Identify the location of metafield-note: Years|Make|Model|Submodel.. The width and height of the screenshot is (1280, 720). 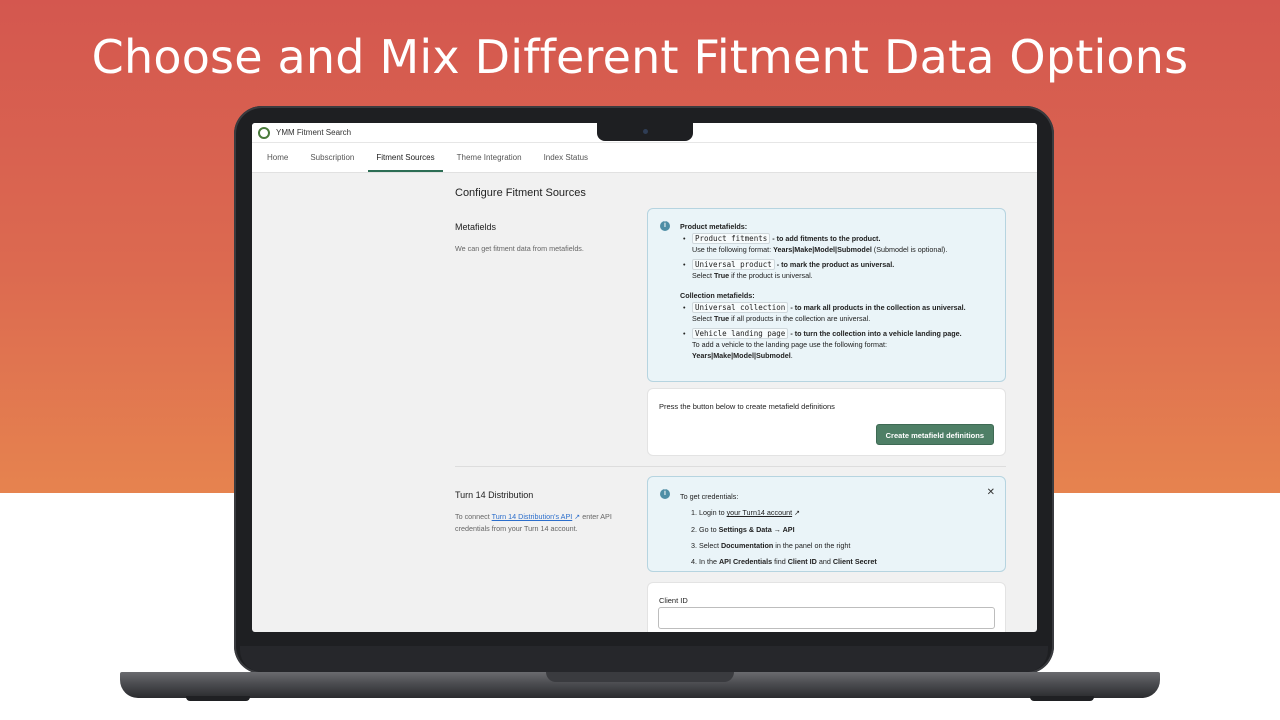
(845, 355).